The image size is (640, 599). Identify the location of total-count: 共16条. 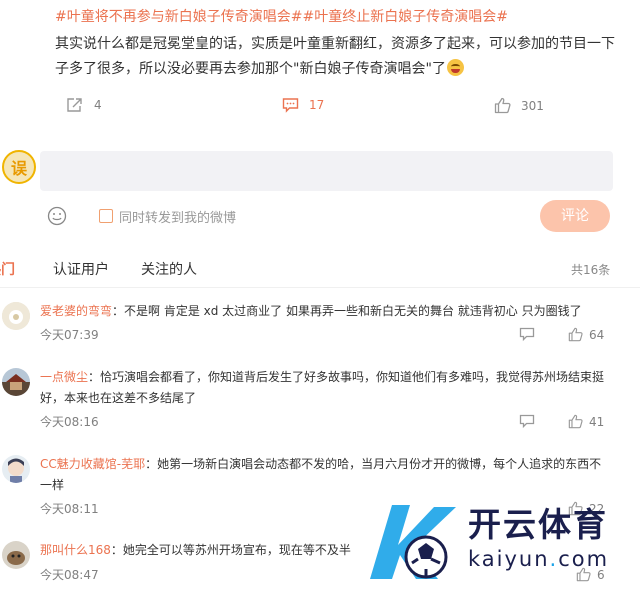
(591, 270).